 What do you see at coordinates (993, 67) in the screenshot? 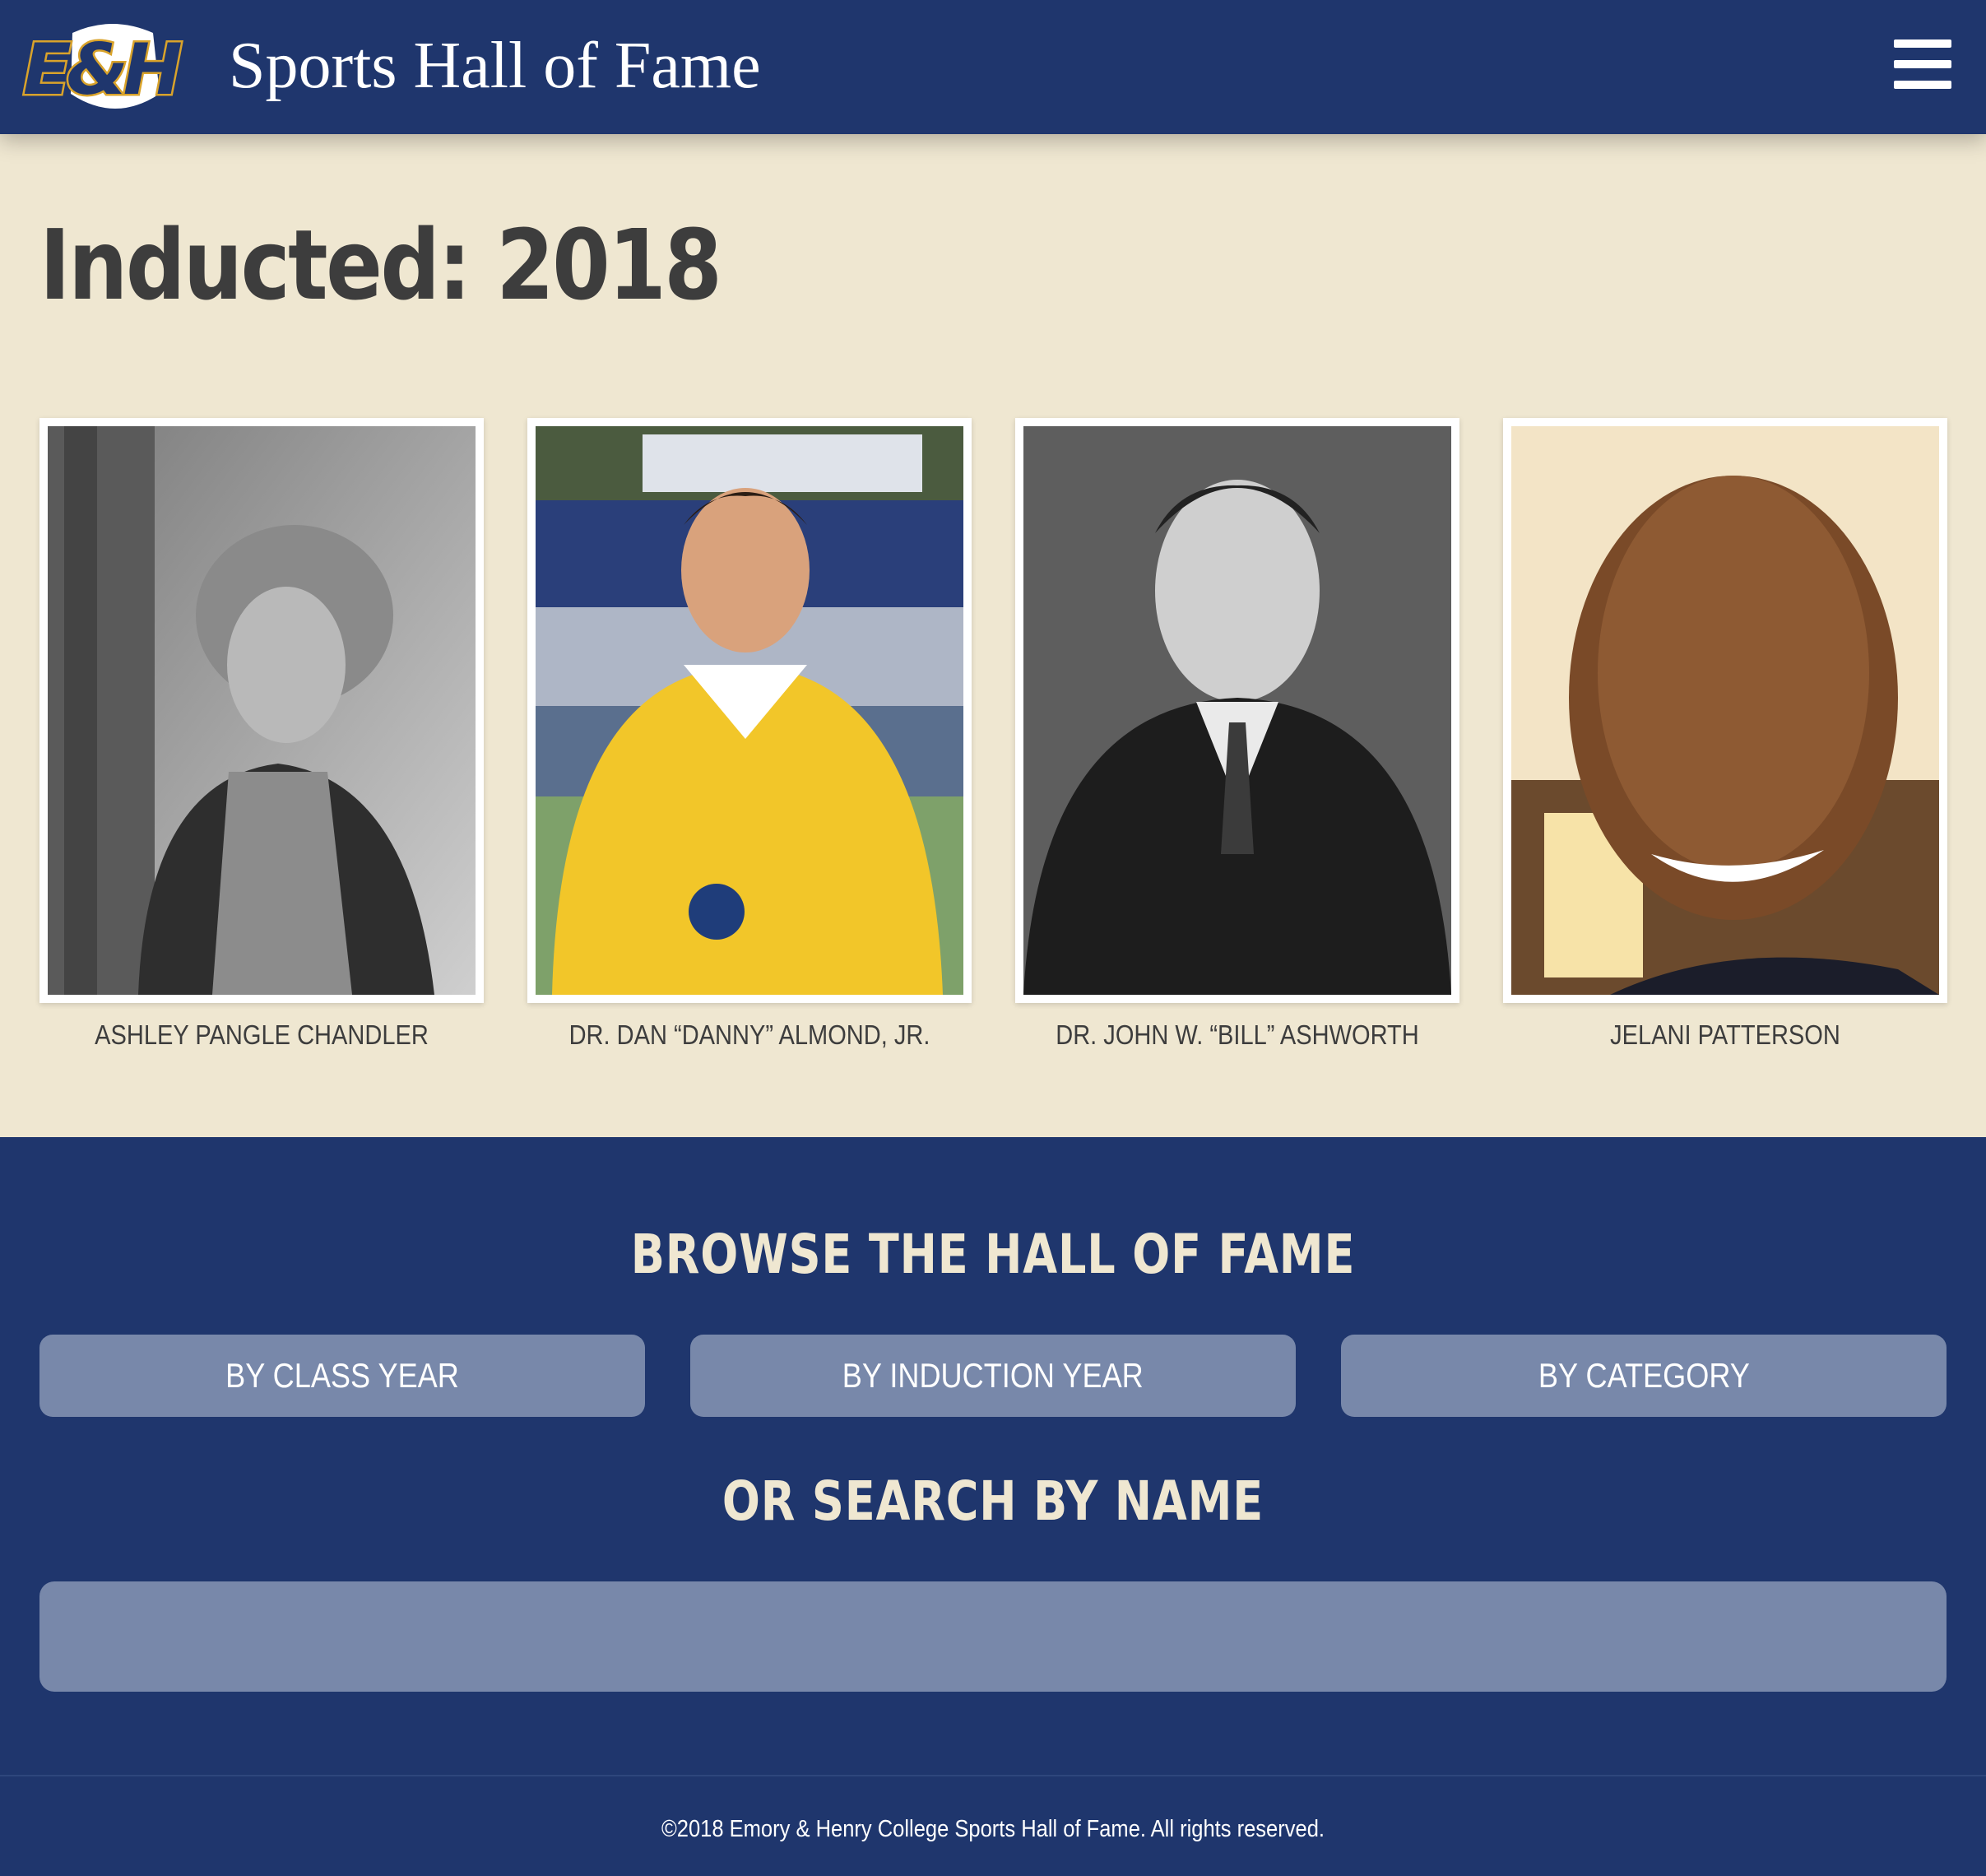
I see `site-header: E&H Sports Hall of Fame` at bounding box center [993, 67].